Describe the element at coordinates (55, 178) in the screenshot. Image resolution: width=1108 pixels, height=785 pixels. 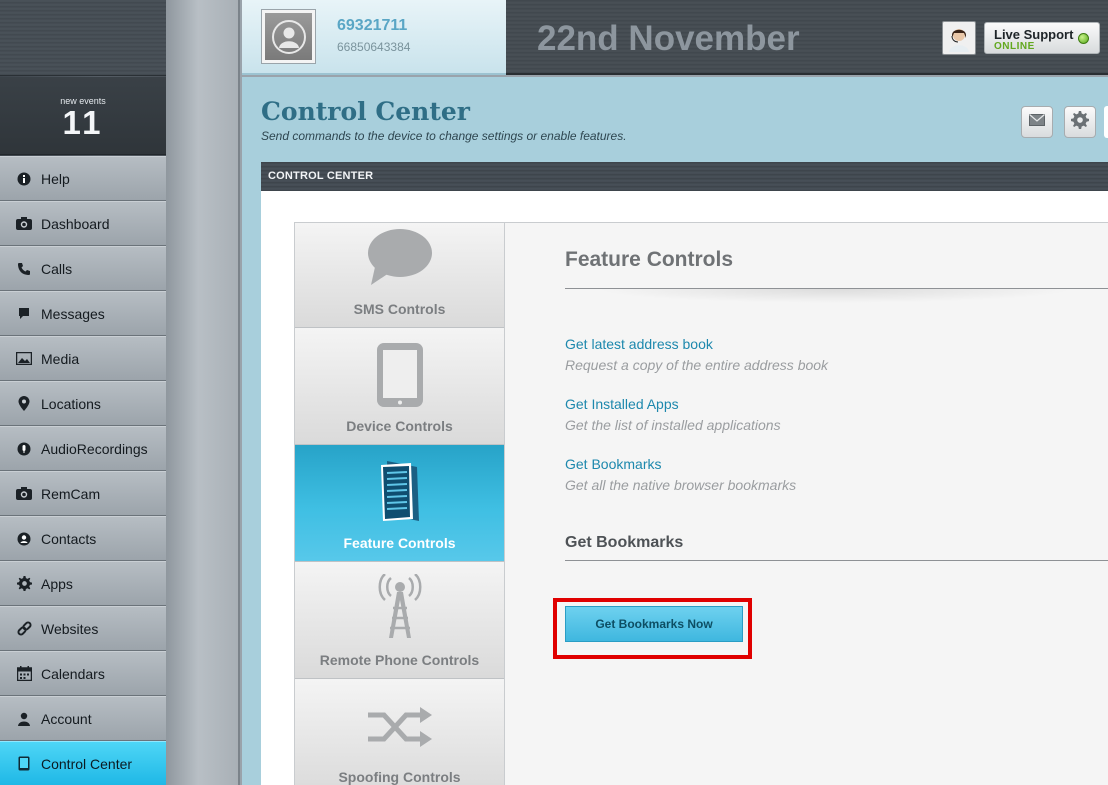
I see `sidebar-item-label: Help` at that location.